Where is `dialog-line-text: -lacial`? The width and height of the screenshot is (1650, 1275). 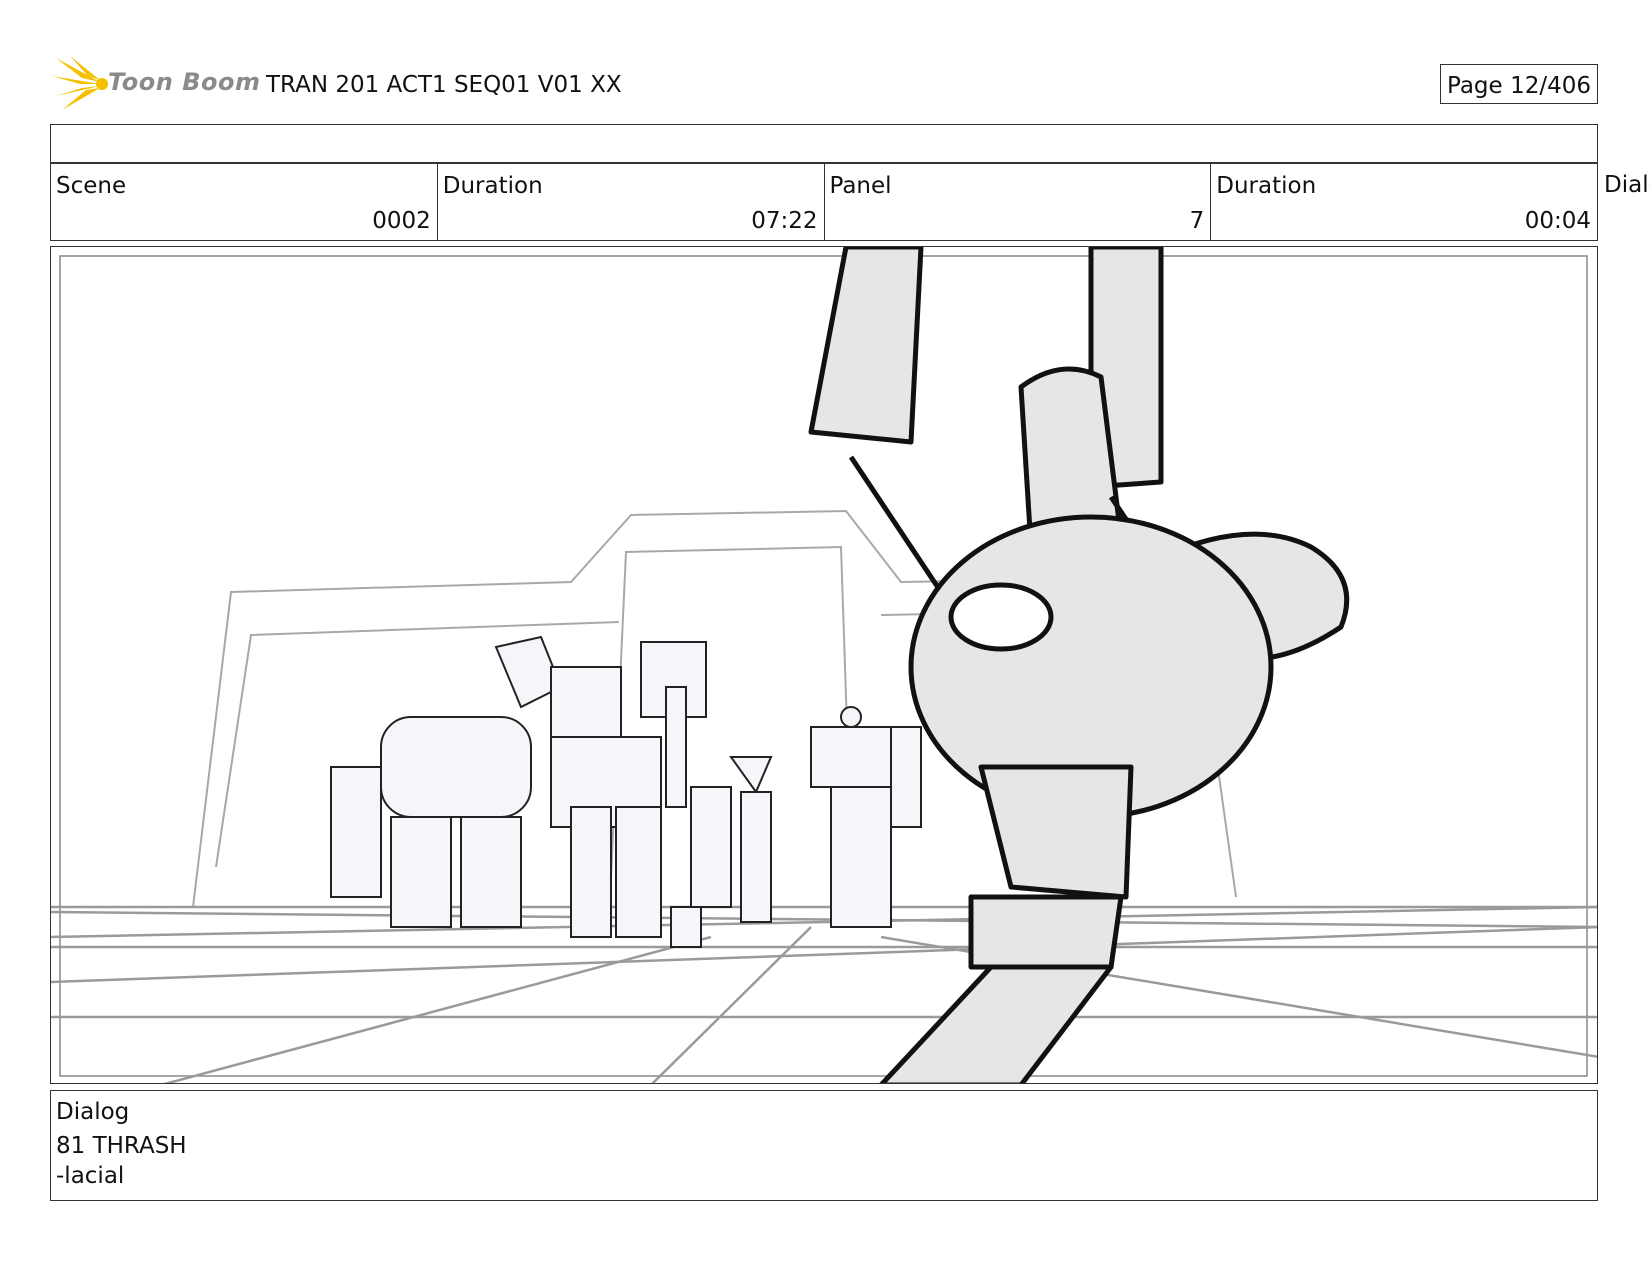 dialog-line-text: -lacial is located at coordinates (90, 1176).